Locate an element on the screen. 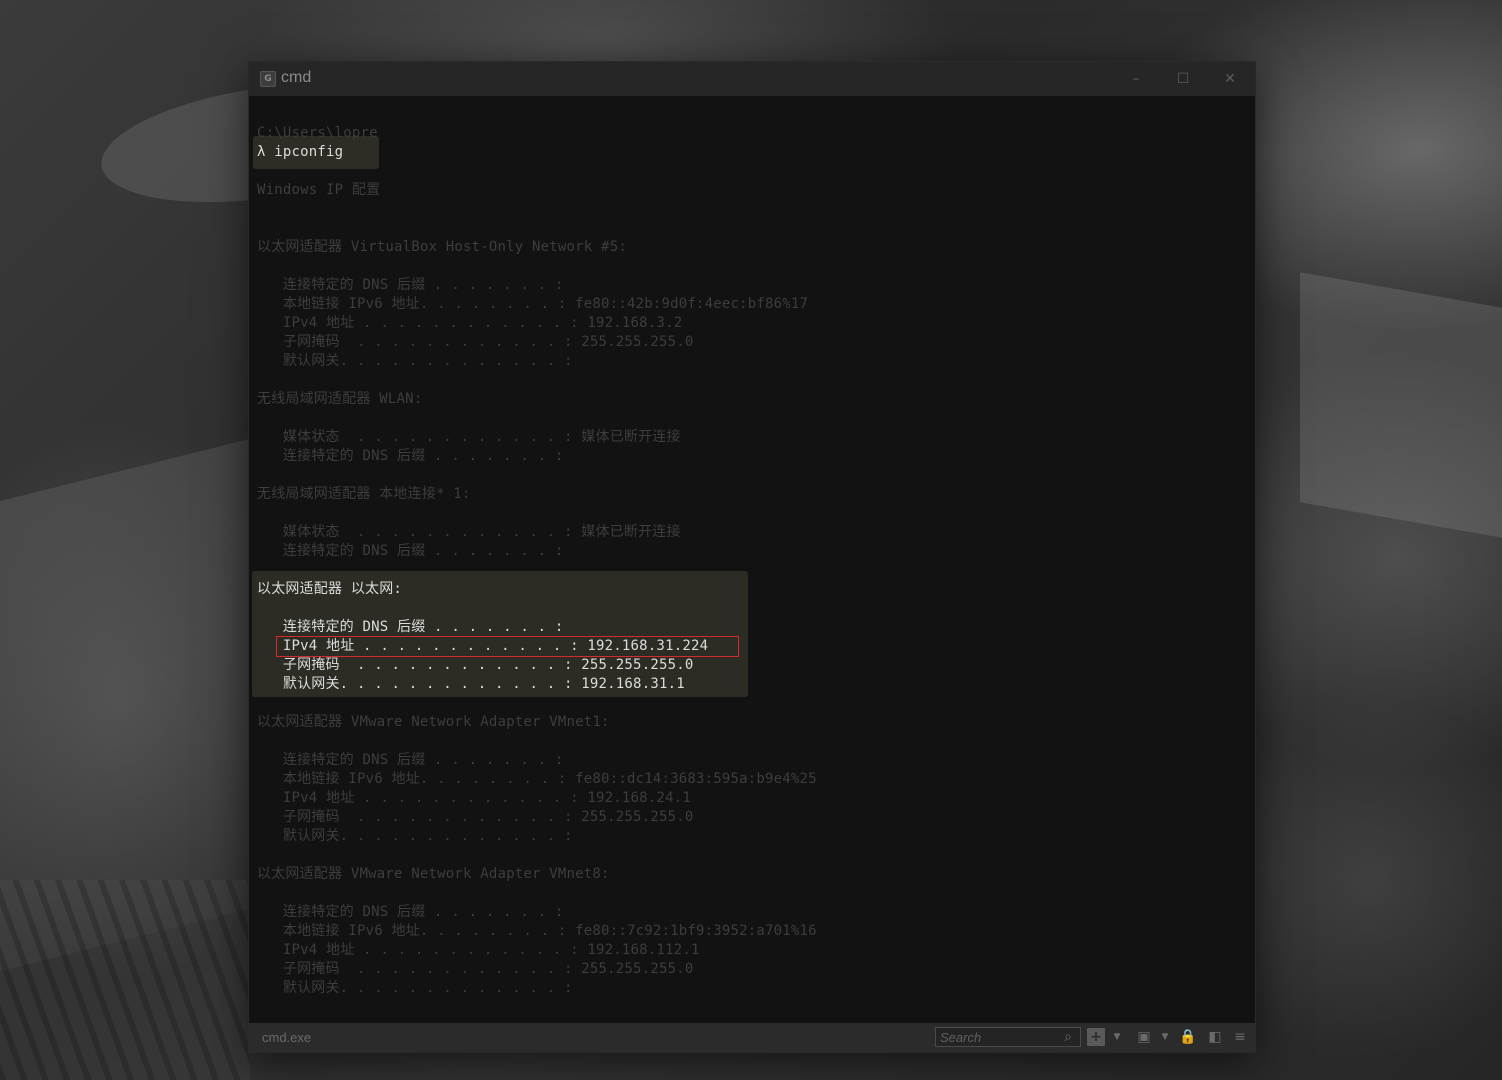 This screenshot has height=1080, width=1502. plus-icon: + is located at coordinates (1096, 1037).